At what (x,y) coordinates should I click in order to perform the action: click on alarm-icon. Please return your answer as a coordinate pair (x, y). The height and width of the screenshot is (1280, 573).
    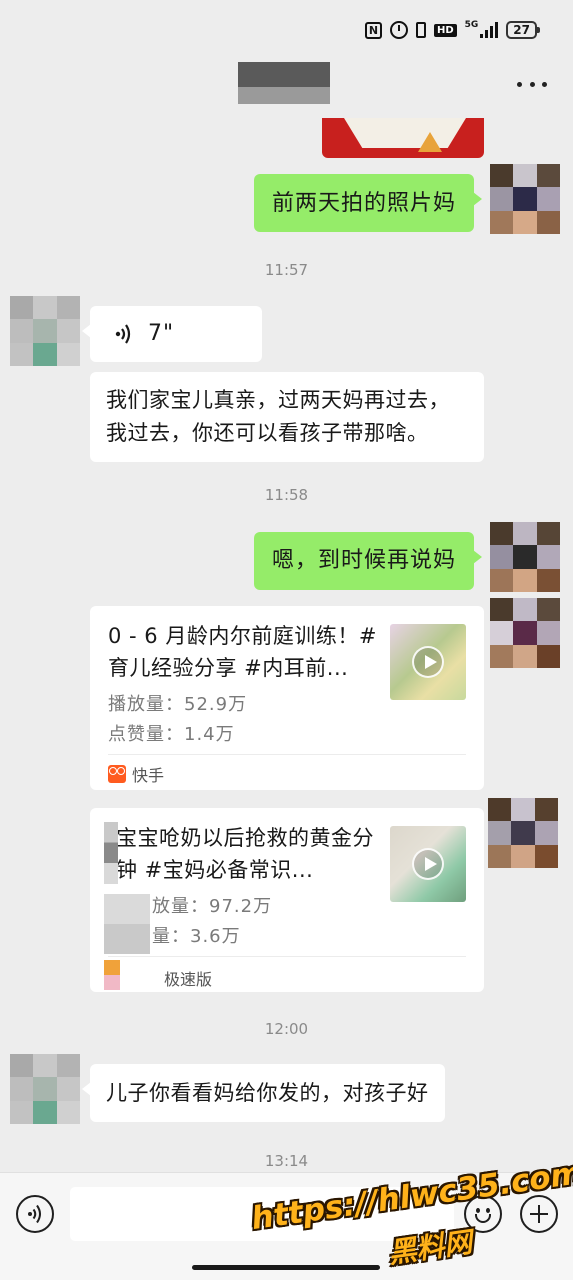
    Looking at the image, I should click on (398, 30).